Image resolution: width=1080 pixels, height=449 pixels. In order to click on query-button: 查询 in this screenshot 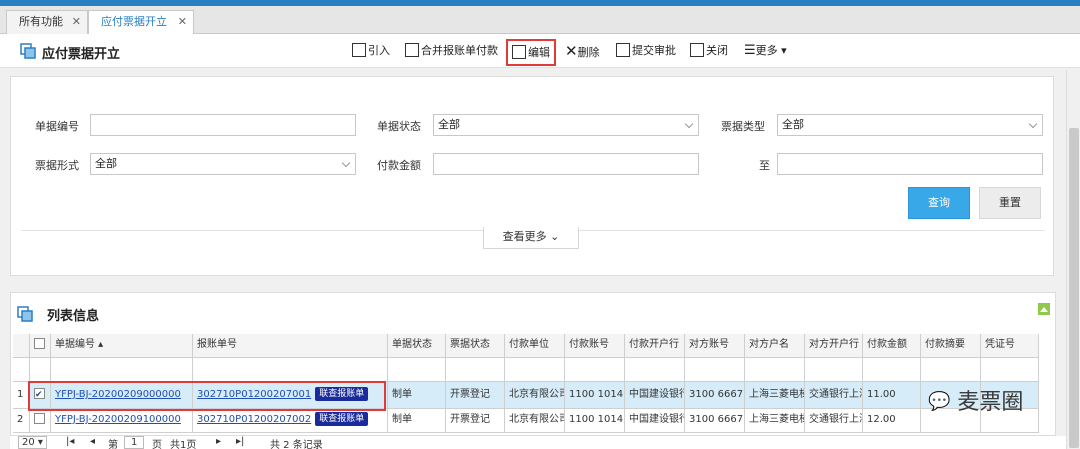, I will do `click(939, 203)`.